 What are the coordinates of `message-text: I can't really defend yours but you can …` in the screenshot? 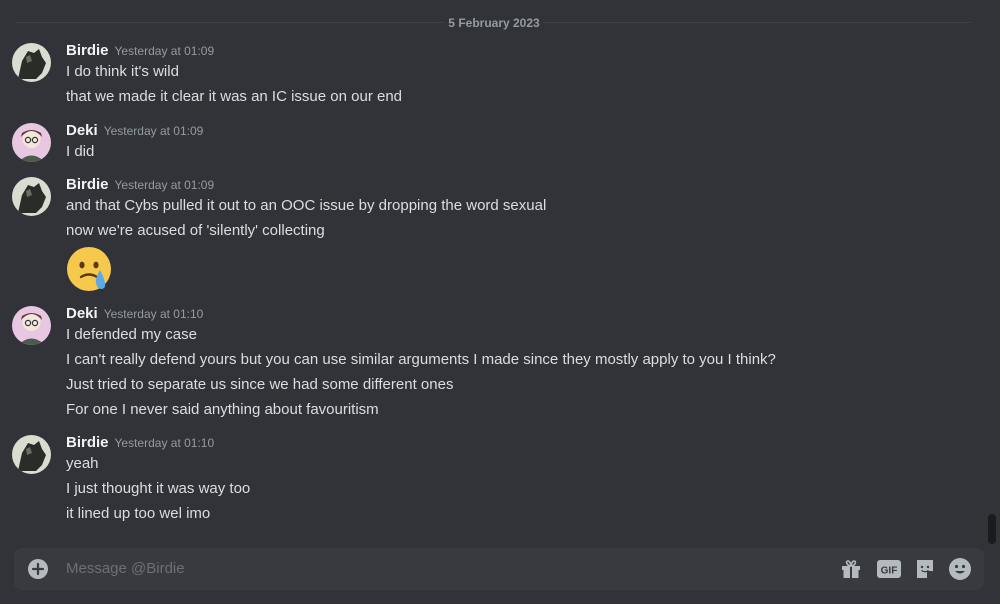 It's located at (421, 359).